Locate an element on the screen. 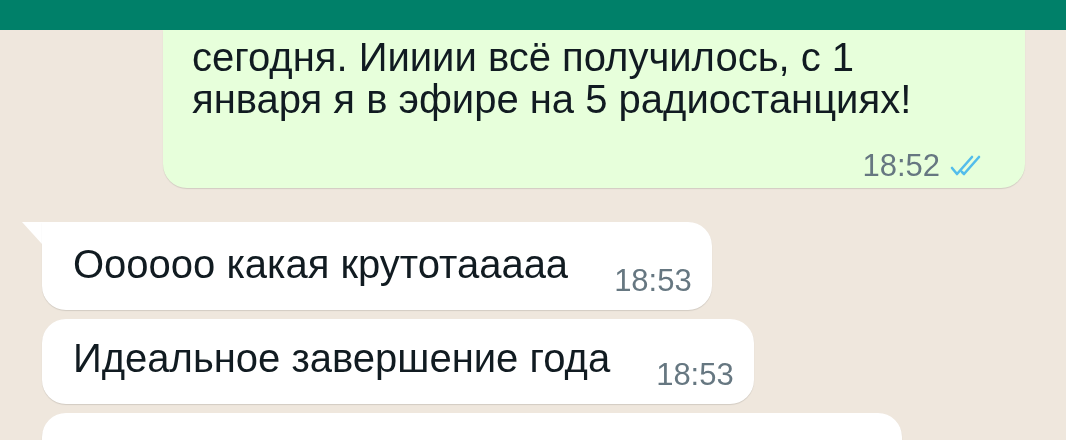  message-text: Оооооо какая крутотааааа is located at coordinates (321, 264).